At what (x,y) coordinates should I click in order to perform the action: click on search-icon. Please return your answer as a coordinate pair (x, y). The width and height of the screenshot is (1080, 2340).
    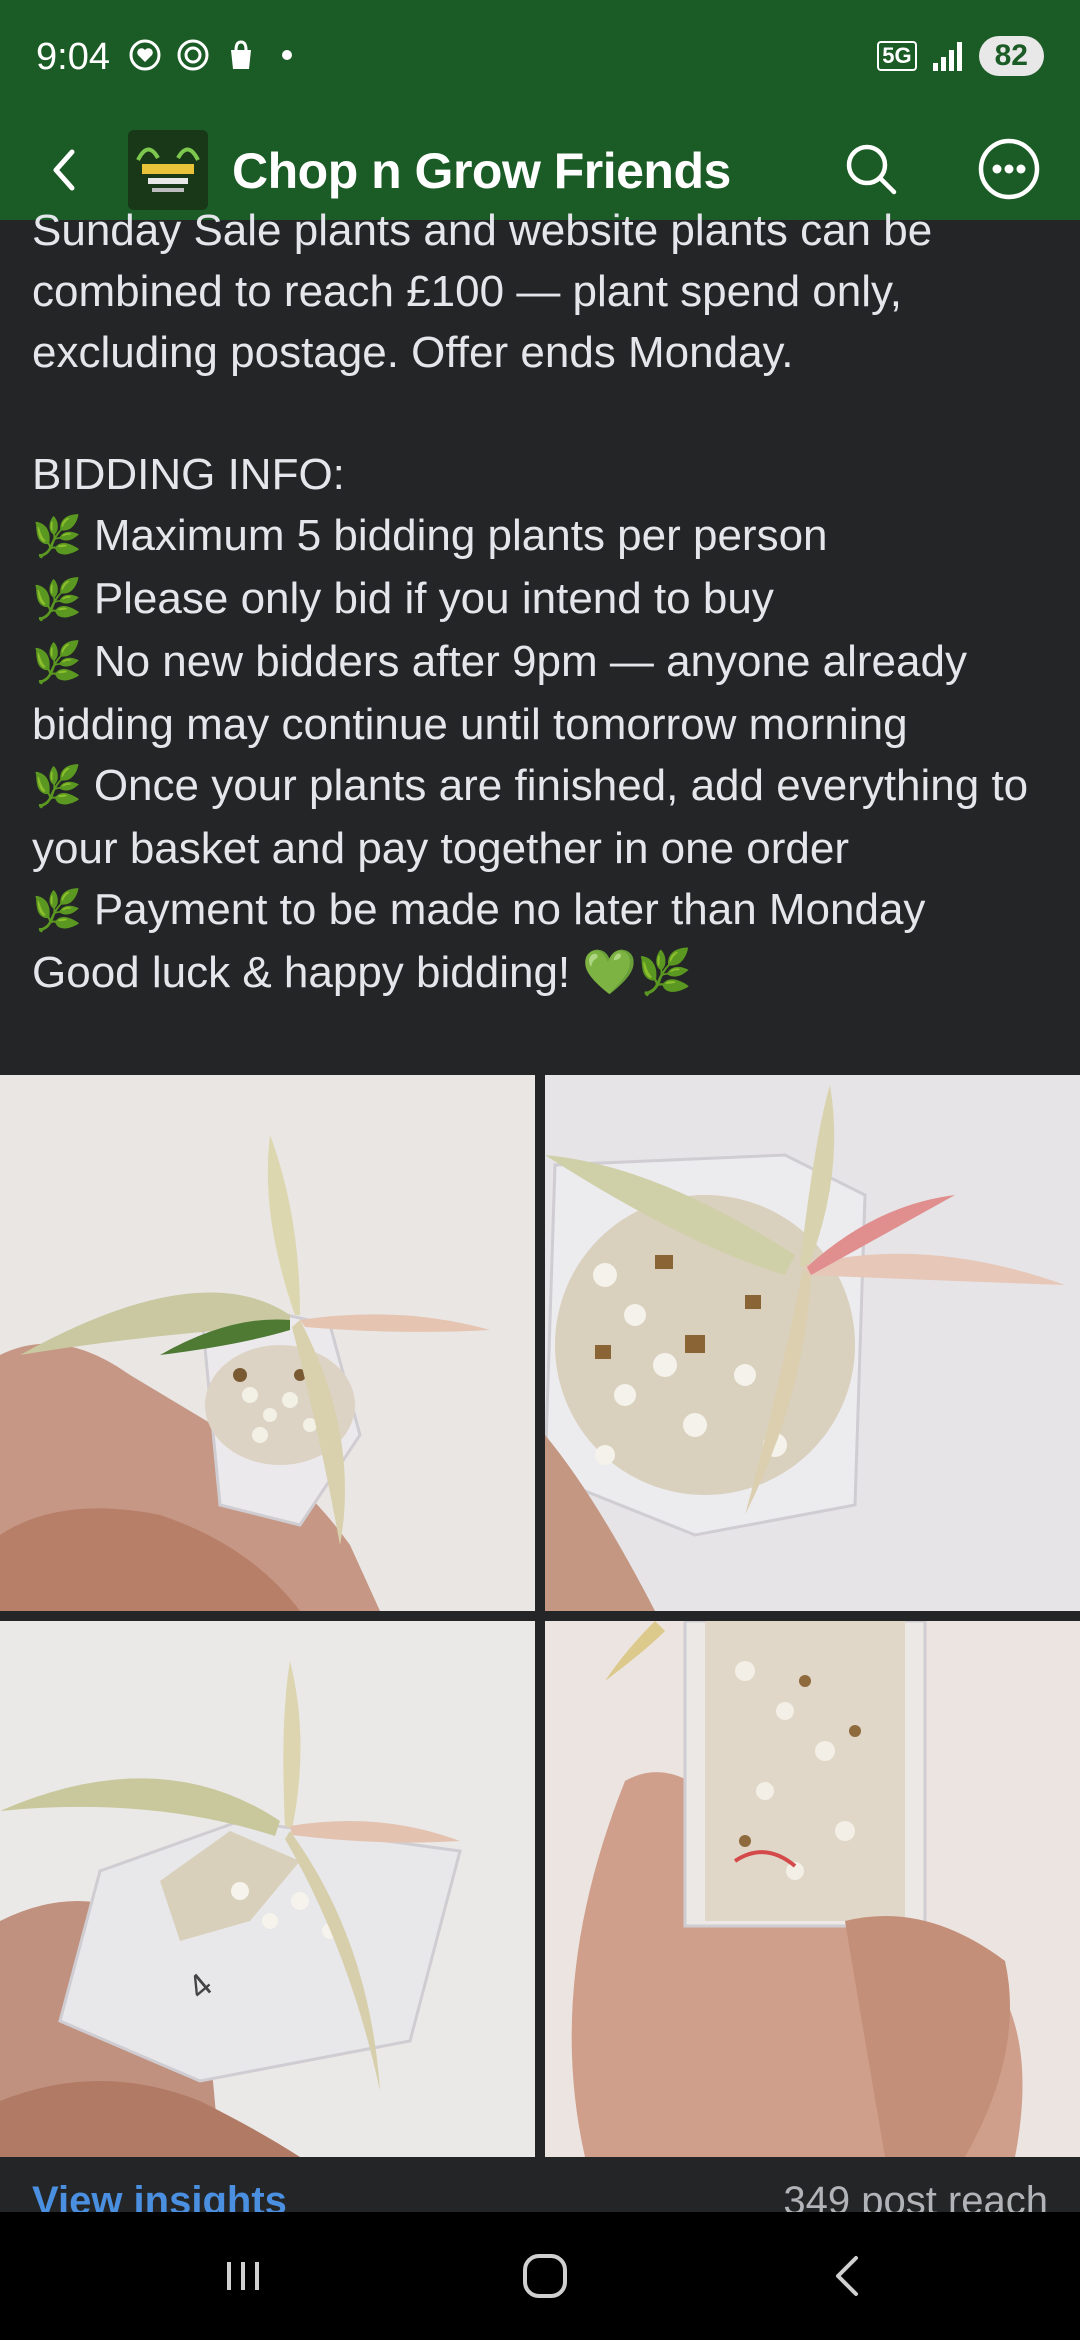
    Looking at the image, I should click on (871, 169).